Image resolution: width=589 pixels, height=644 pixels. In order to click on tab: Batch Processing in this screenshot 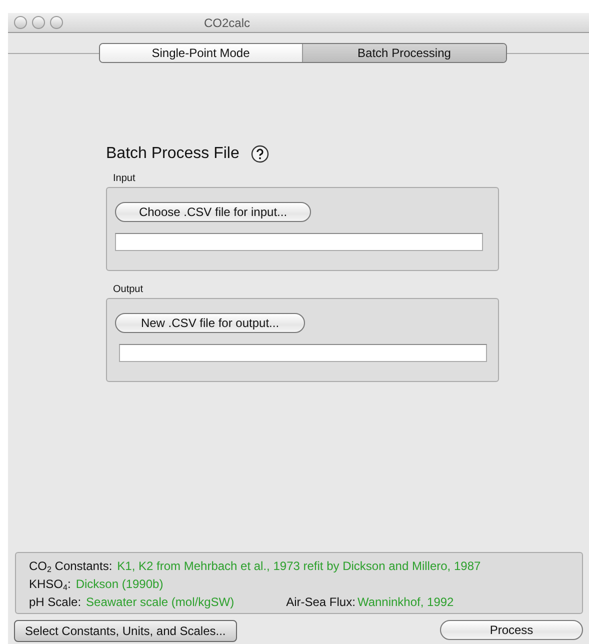, I will do `click(404, 53)`.